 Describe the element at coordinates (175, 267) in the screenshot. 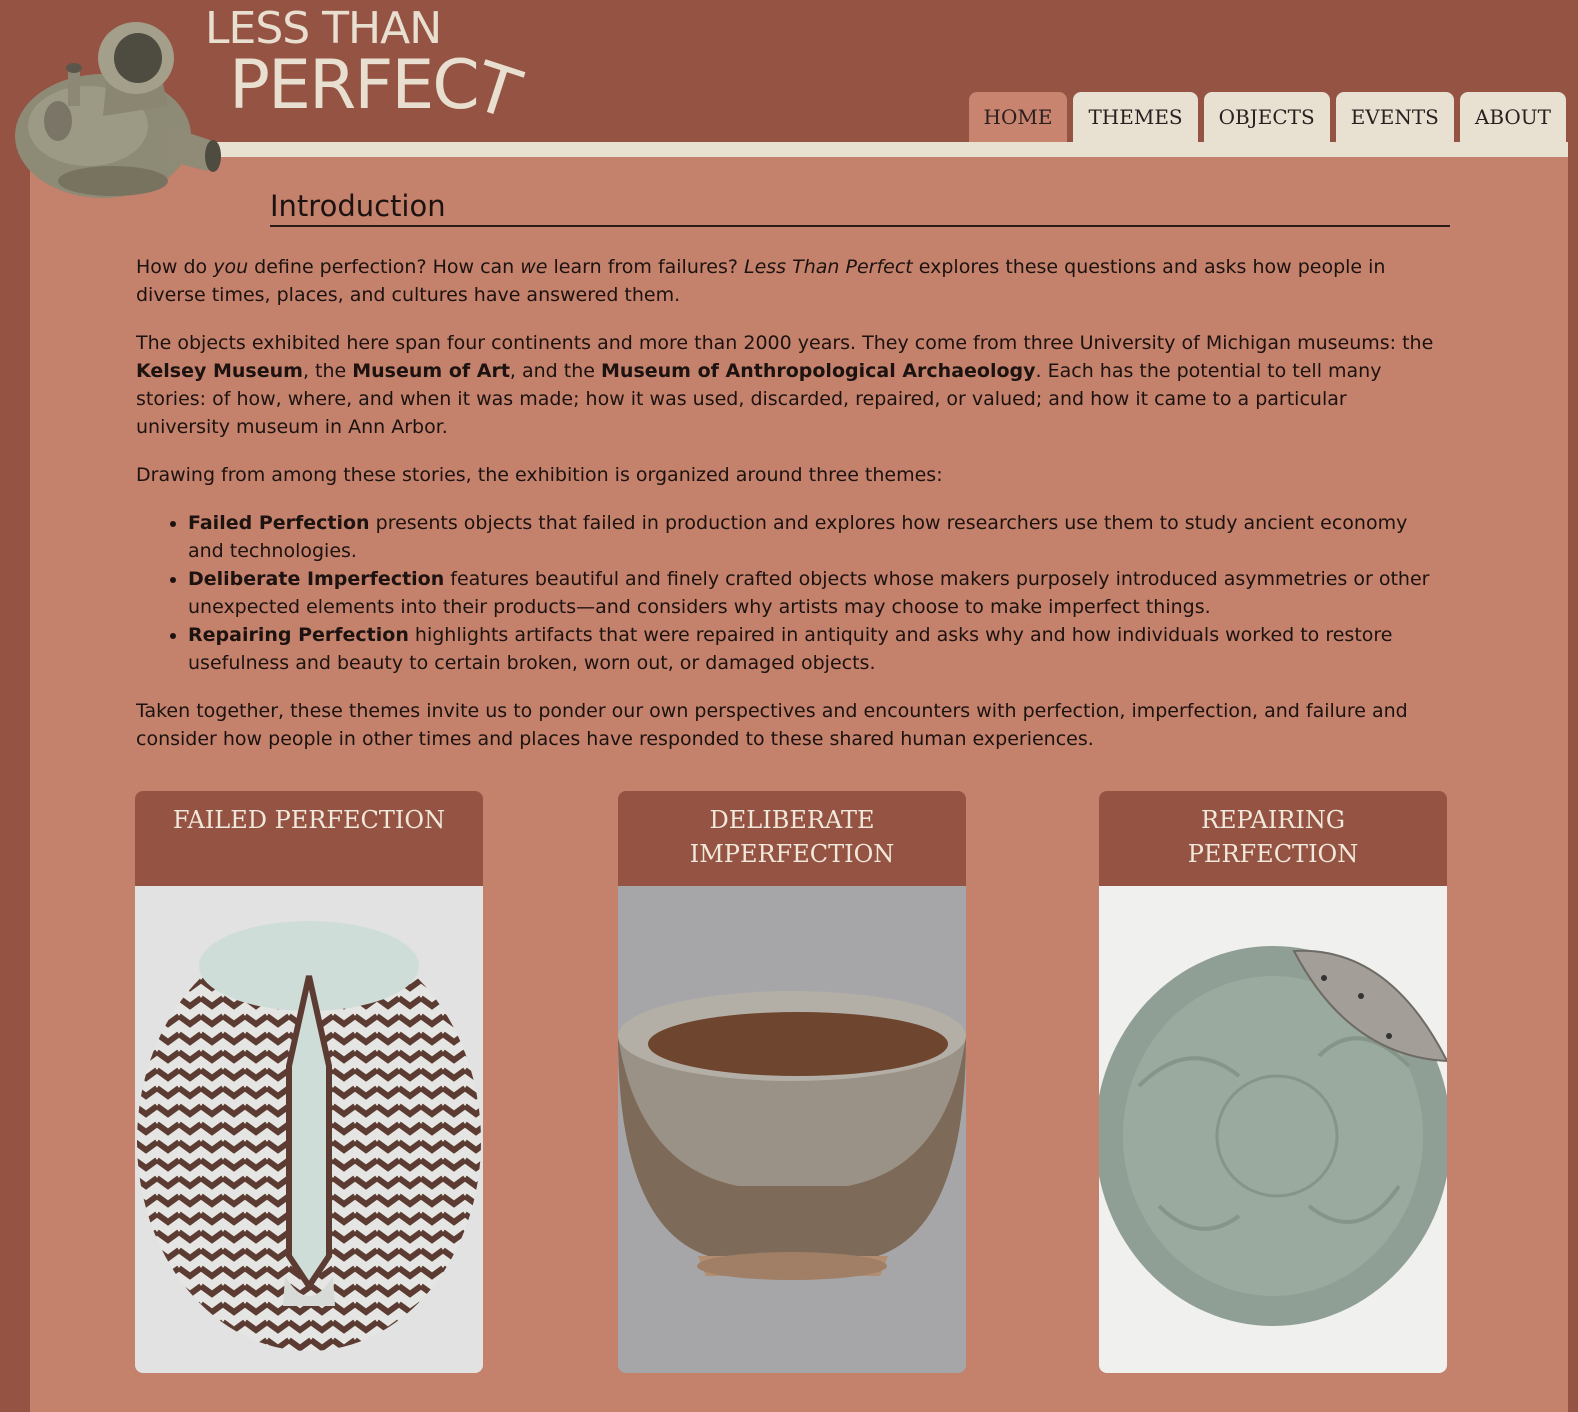

I see `text-run: How do` at that location.